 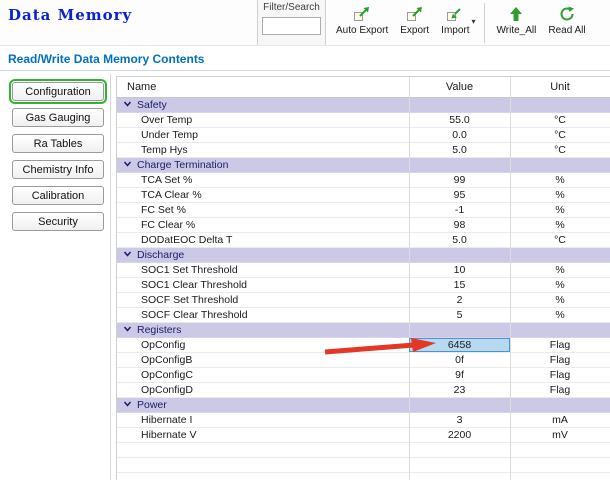 I want to click on section-label: Discharge, so click(x=161, y=254).